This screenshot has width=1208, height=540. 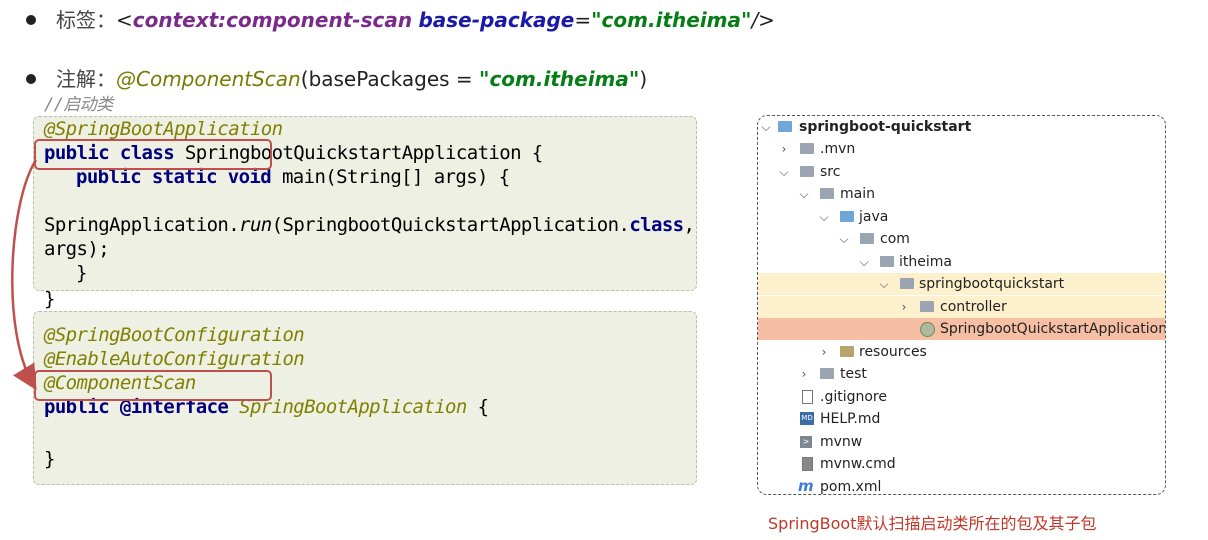 I want to click on tree-item-test: › test, so click(x=961, y=374).